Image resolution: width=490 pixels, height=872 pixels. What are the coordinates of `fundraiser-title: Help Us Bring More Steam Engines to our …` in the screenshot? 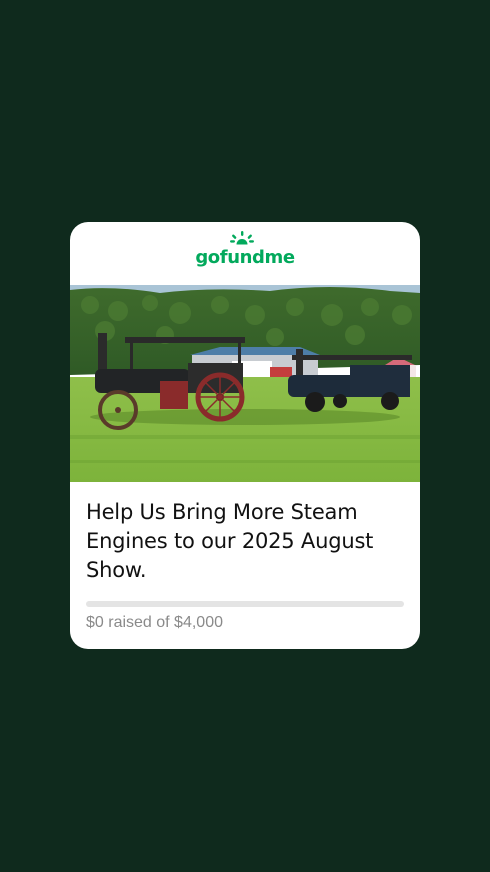 It's located at (245, 541).